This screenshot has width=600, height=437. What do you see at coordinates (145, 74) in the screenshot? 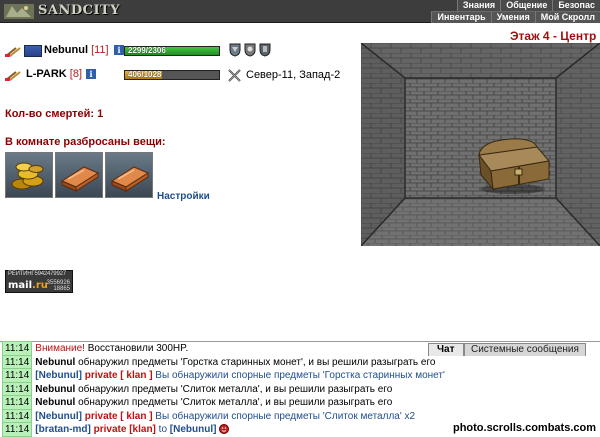
I see `hp-text: 406/1028` at bounding box center [145, 74].